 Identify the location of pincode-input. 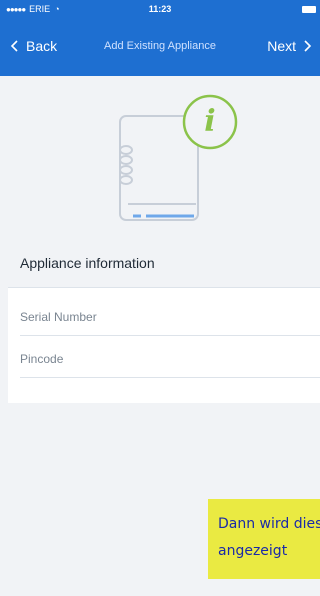
(170, 358).